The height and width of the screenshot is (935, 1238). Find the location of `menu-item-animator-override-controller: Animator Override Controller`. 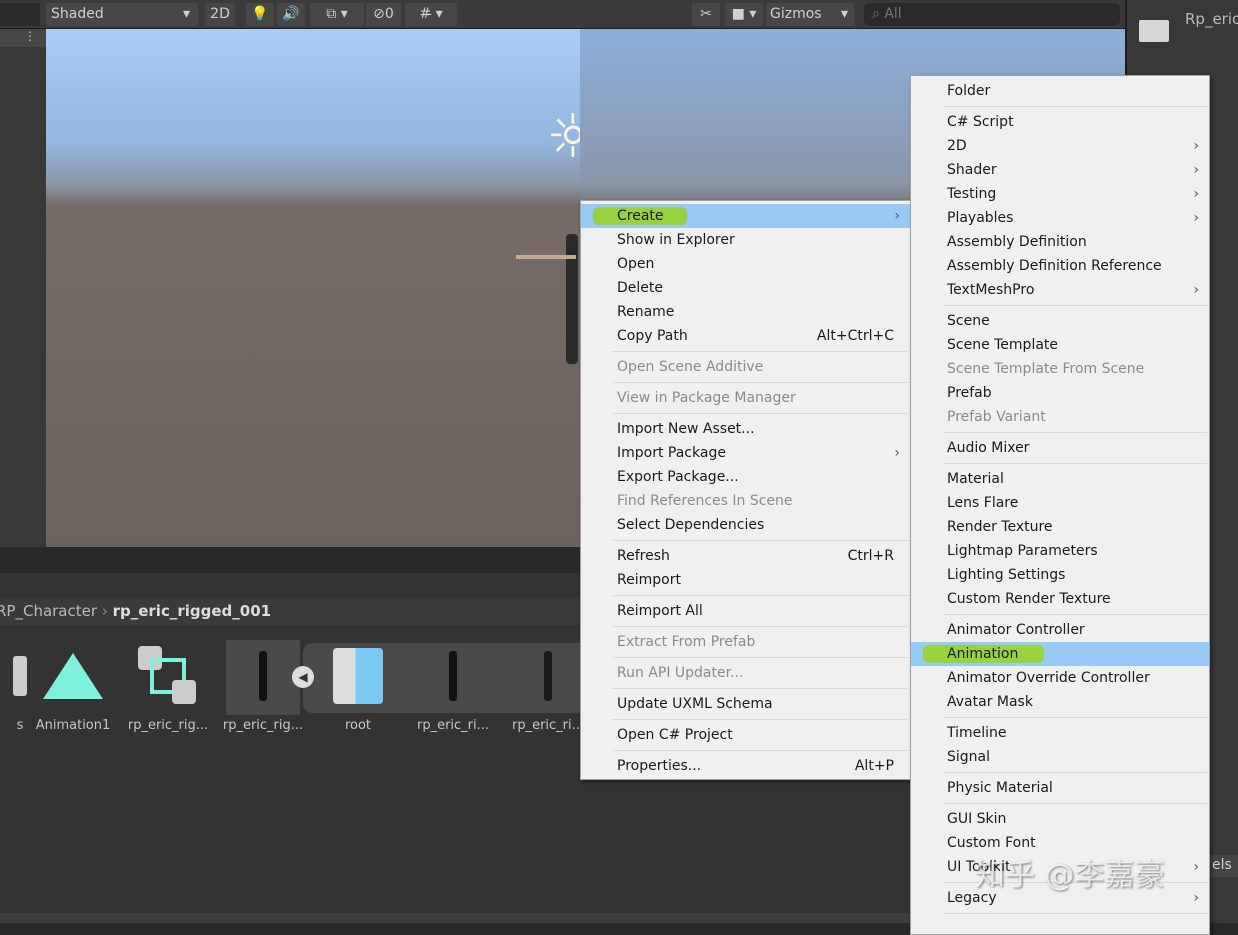

menu-item-animator-override-controller: Animator Override Controller is located at coordinates (1060, 678).